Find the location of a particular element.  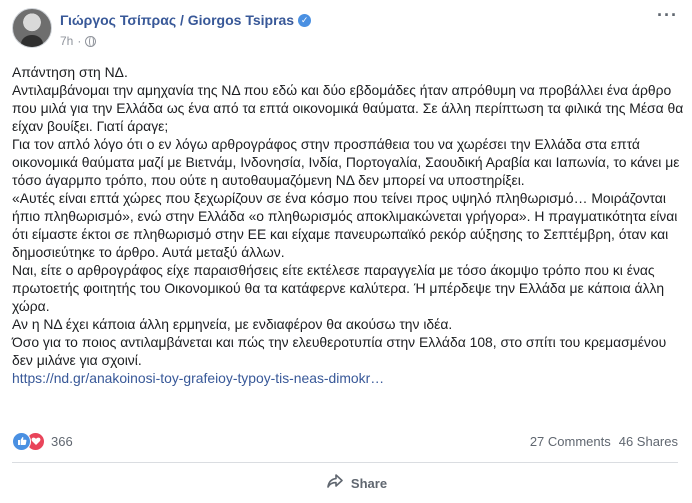

share-arrow-icon is located at coordinates (335, 483).